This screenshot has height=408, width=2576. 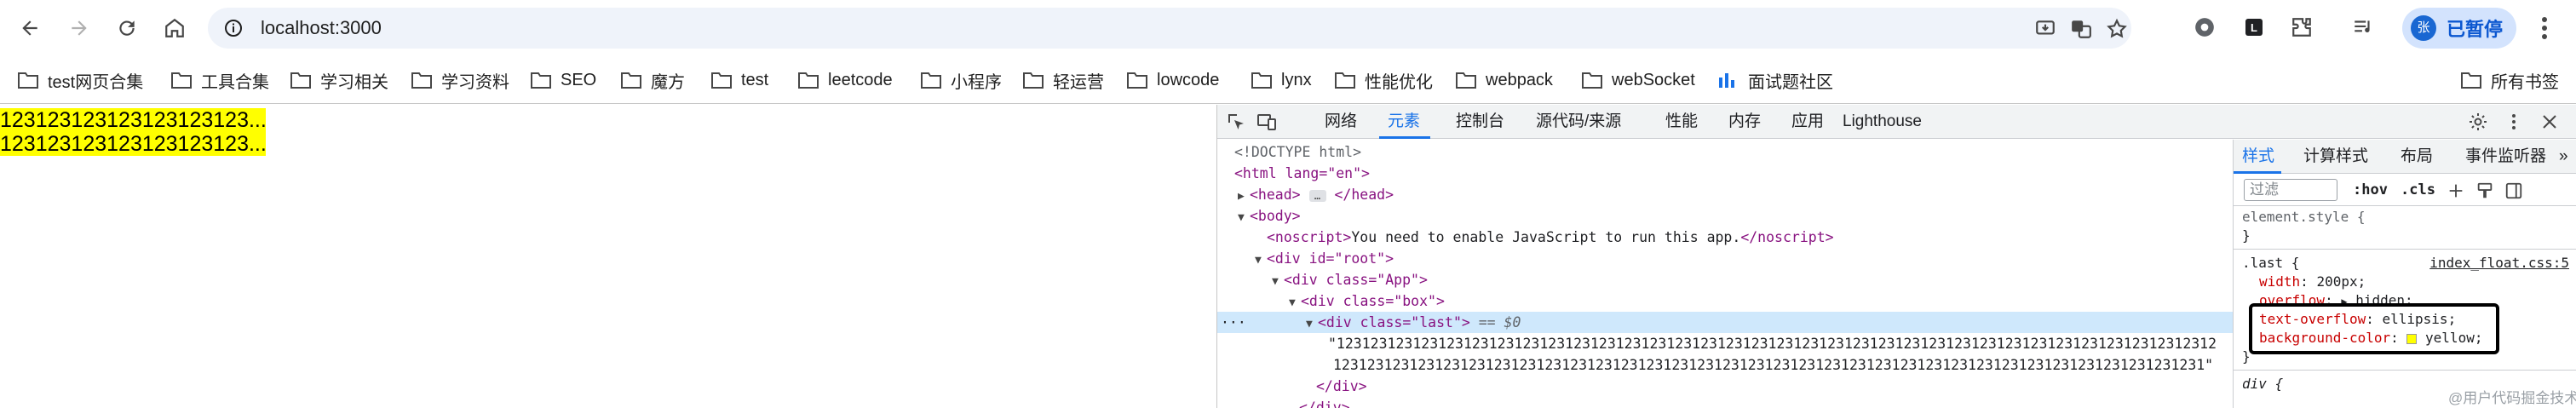 I want to click on tab-network: 网络, so click(x=1341, y=122).